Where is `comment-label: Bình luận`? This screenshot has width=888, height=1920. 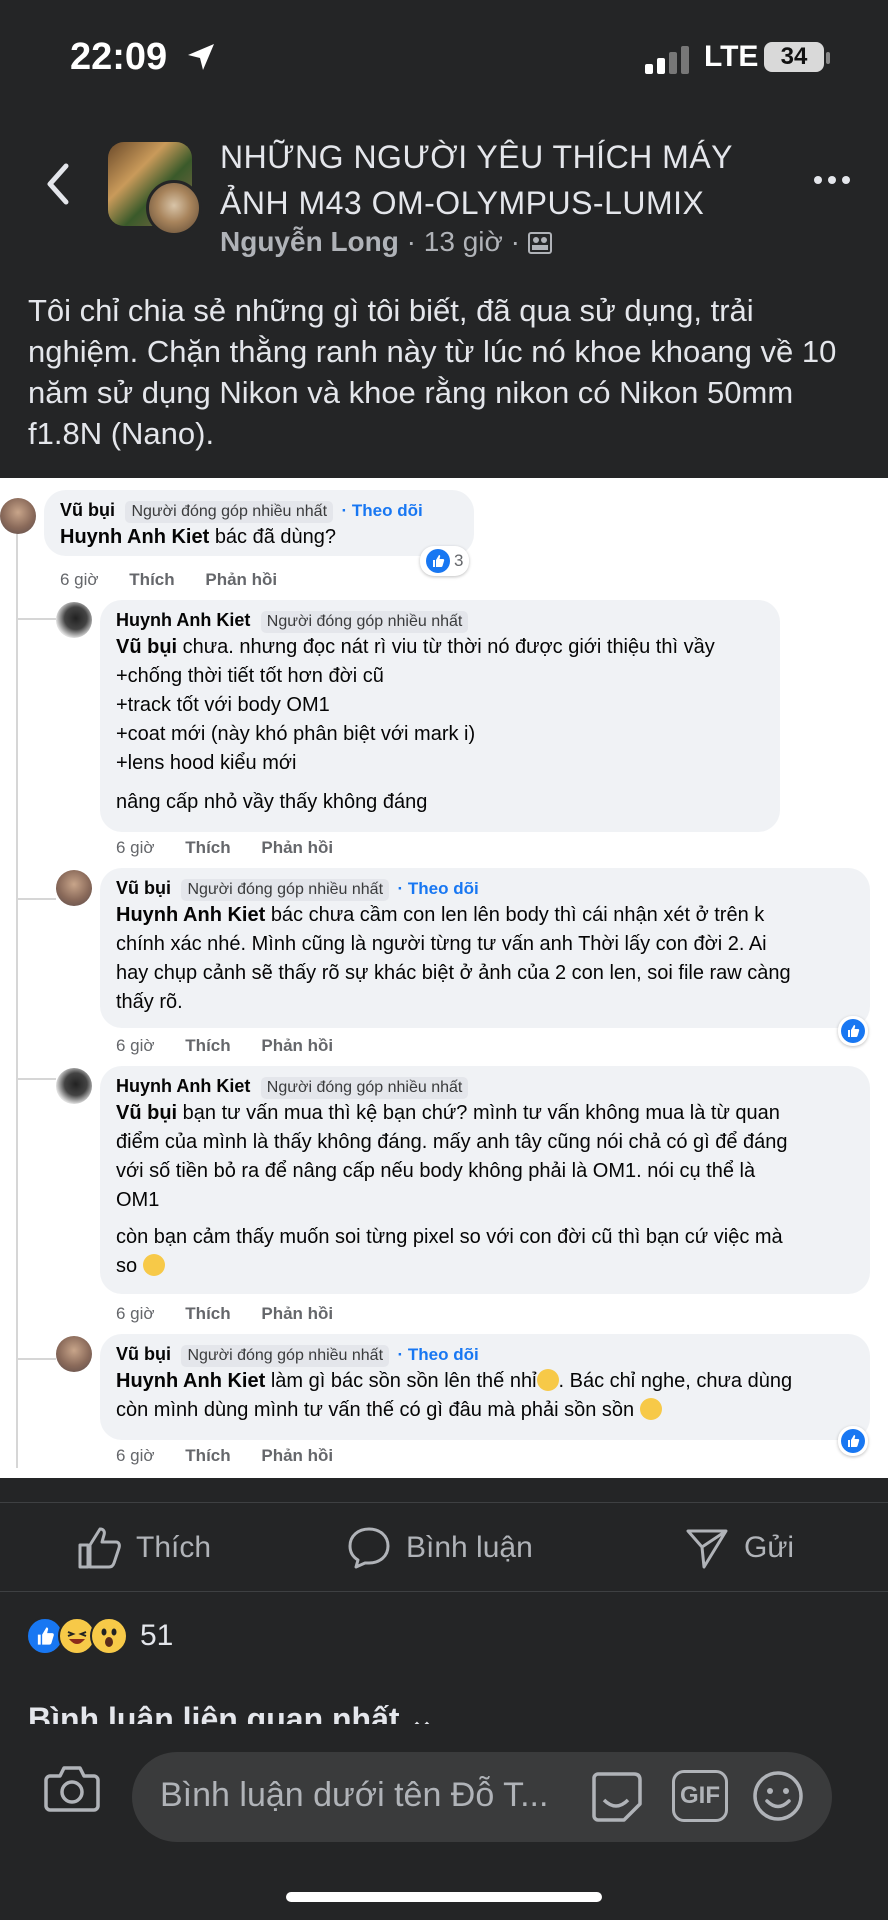
comment-label: Bình luận is located at coordinates (469, 1547).